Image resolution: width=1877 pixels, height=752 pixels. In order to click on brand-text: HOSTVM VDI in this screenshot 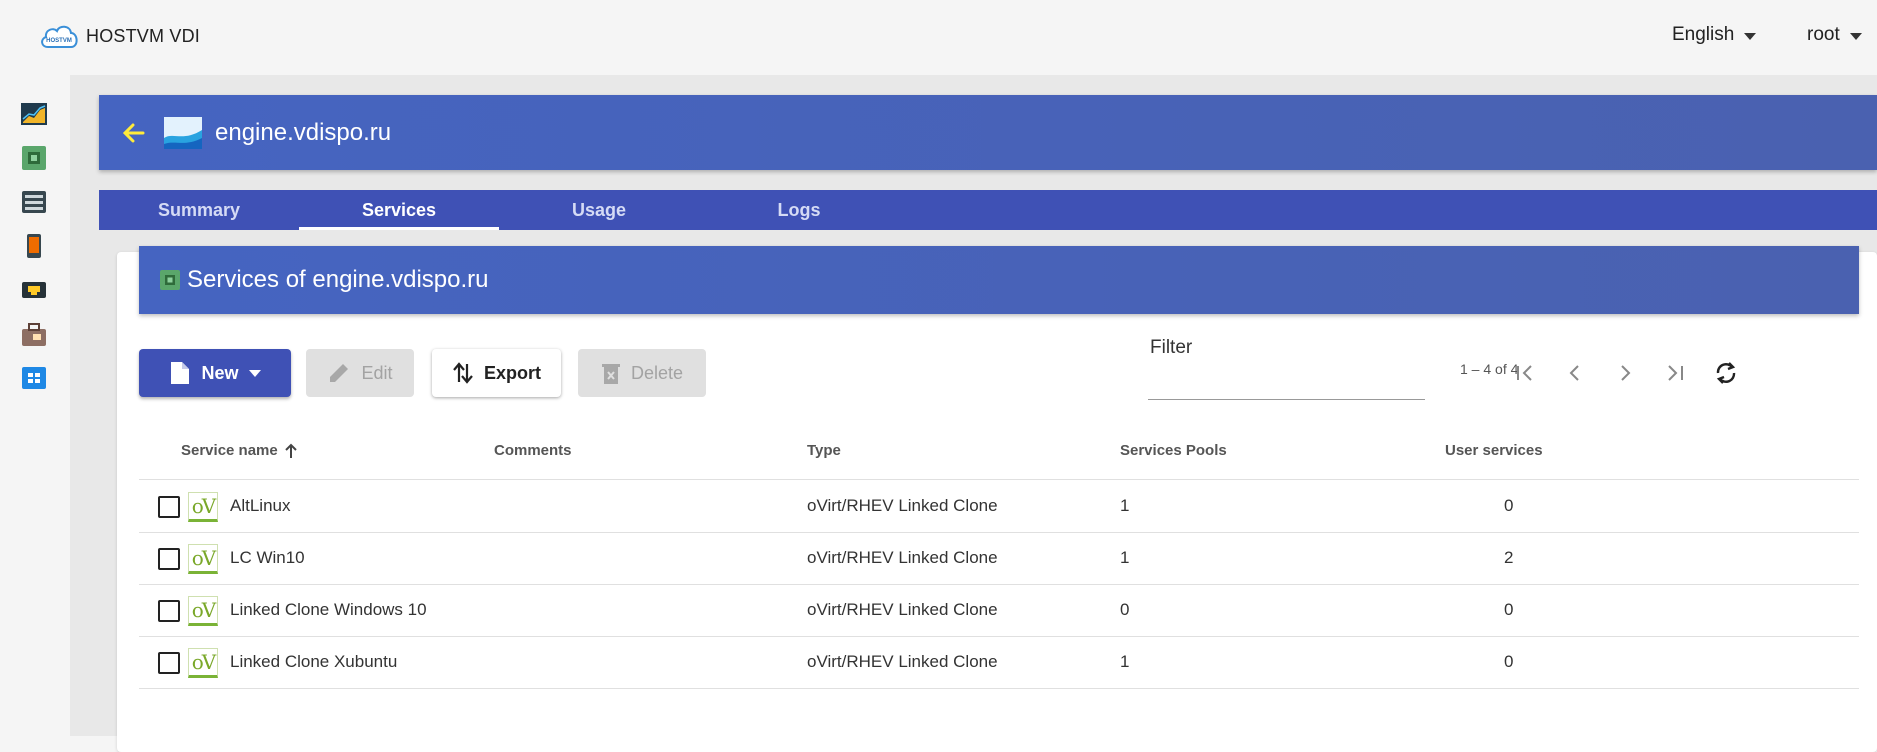, I will do `click(143, 35)`.